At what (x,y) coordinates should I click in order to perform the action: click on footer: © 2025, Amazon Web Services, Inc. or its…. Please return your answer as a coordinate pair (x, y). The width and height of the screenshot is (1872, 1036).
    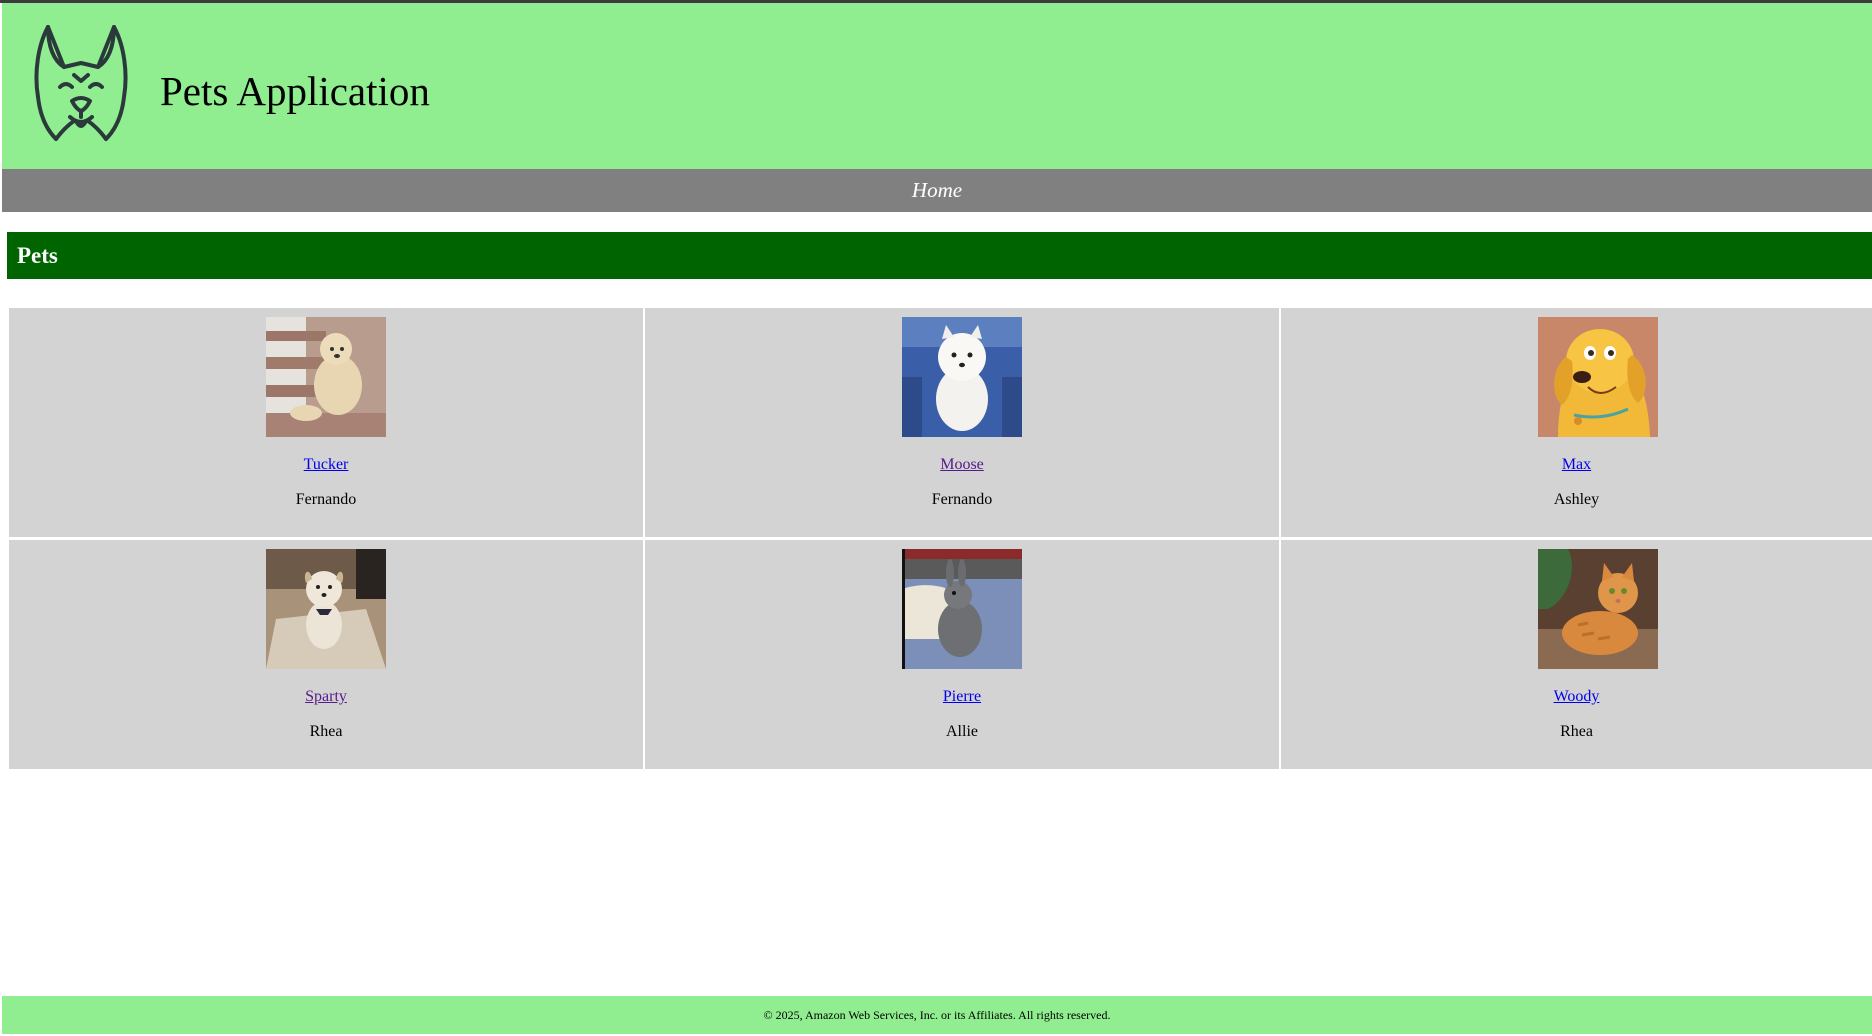
    Looking at the image, I should click on (937, 1015).